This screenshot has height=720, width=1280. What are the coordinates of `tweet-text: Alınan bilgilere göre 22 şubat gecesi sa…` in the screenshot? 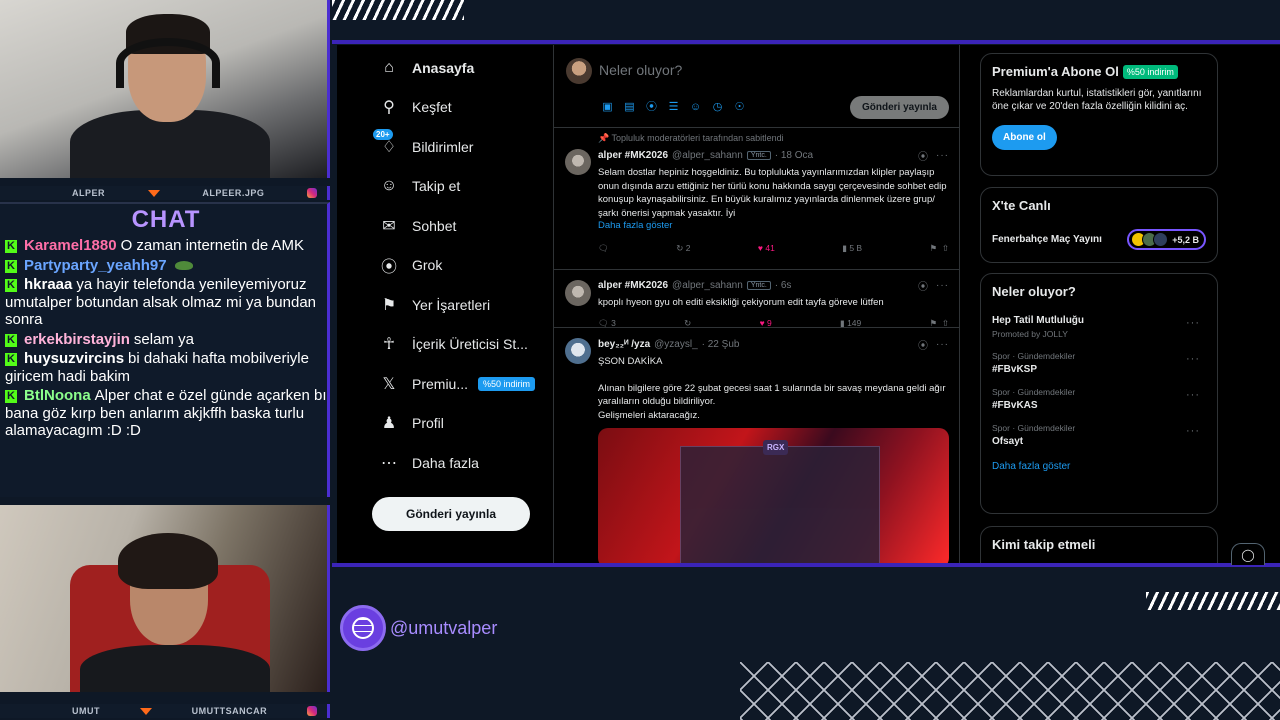 It's located at (772, 395).